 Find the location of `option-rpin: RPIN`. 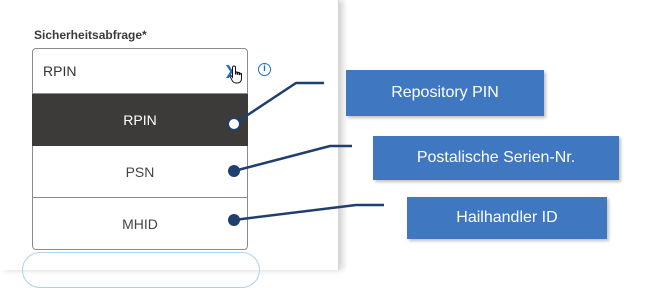

option-rpin: RPIN is located at coordinates (140, 120).